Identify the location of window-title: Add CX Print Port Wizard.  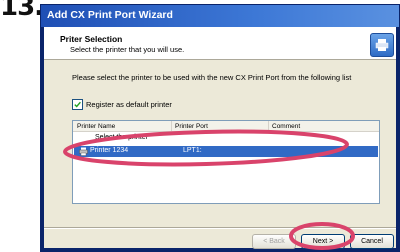
(110, 15).